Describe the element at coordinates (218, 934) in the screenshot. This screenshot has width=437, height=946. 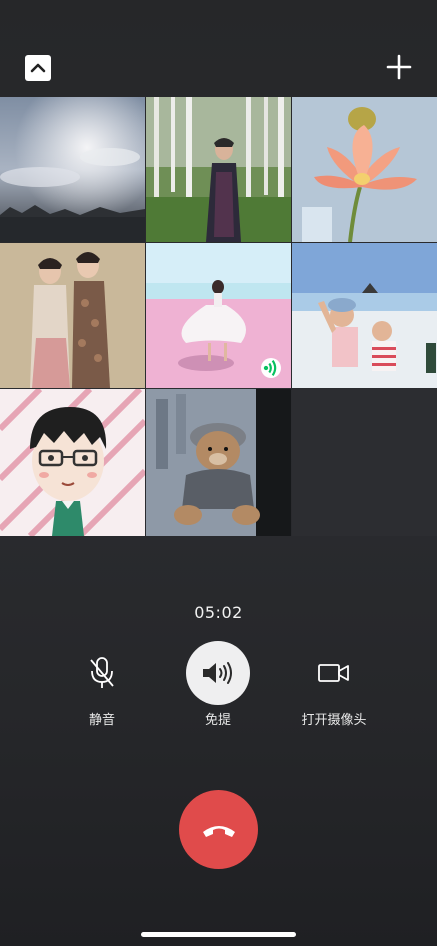
I see `home-indicator` at that location.